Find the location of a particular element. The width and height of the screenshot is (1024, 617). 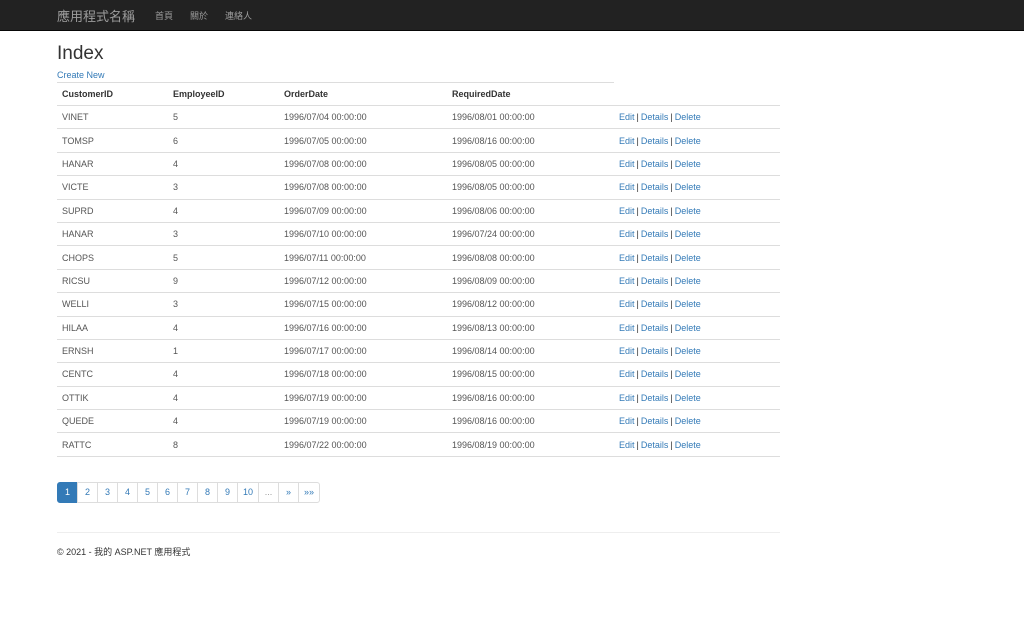

nav-link-contact: 連絡人 is located at coordinates (238, 15).